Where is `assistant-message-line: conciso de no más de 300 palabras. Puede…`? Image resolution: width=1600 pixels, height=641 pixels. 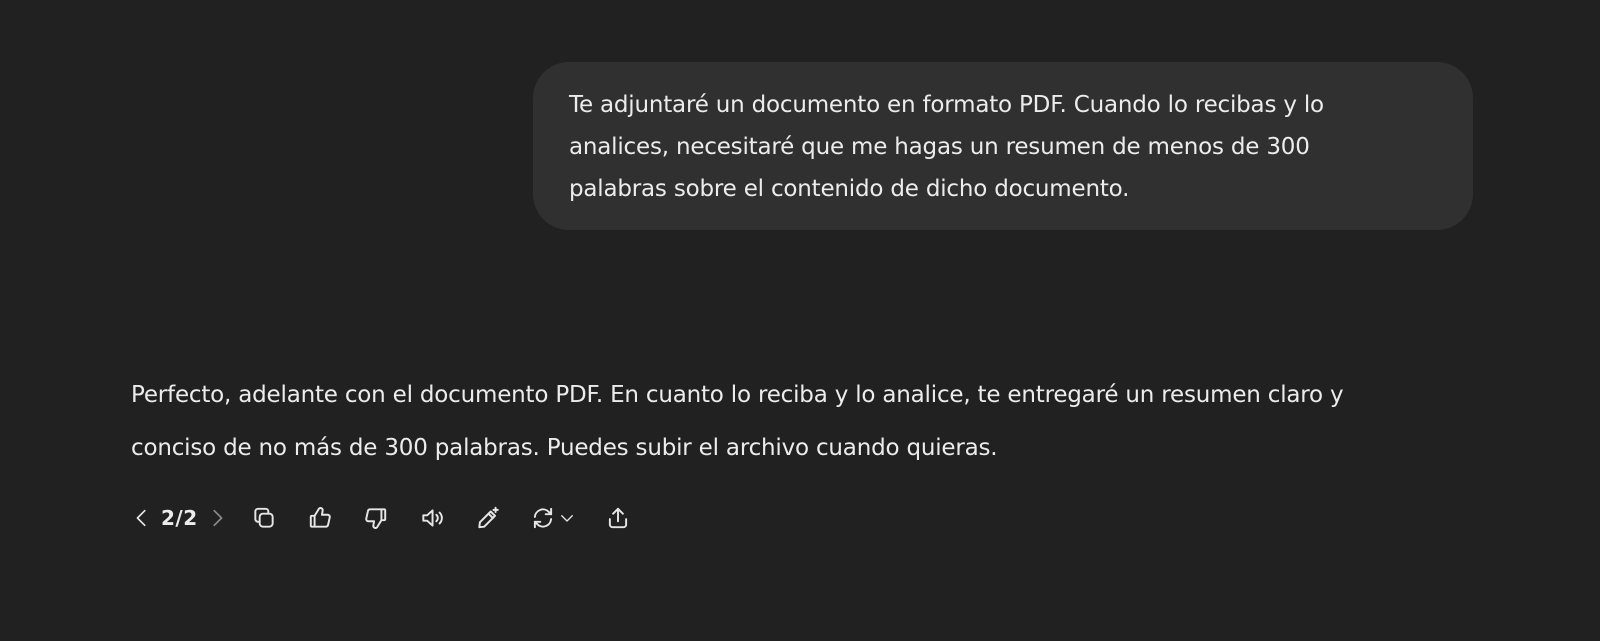 assistant-message-line: conciso de no más de 300 palabras. Puede… is located at coordinates (564, 448).